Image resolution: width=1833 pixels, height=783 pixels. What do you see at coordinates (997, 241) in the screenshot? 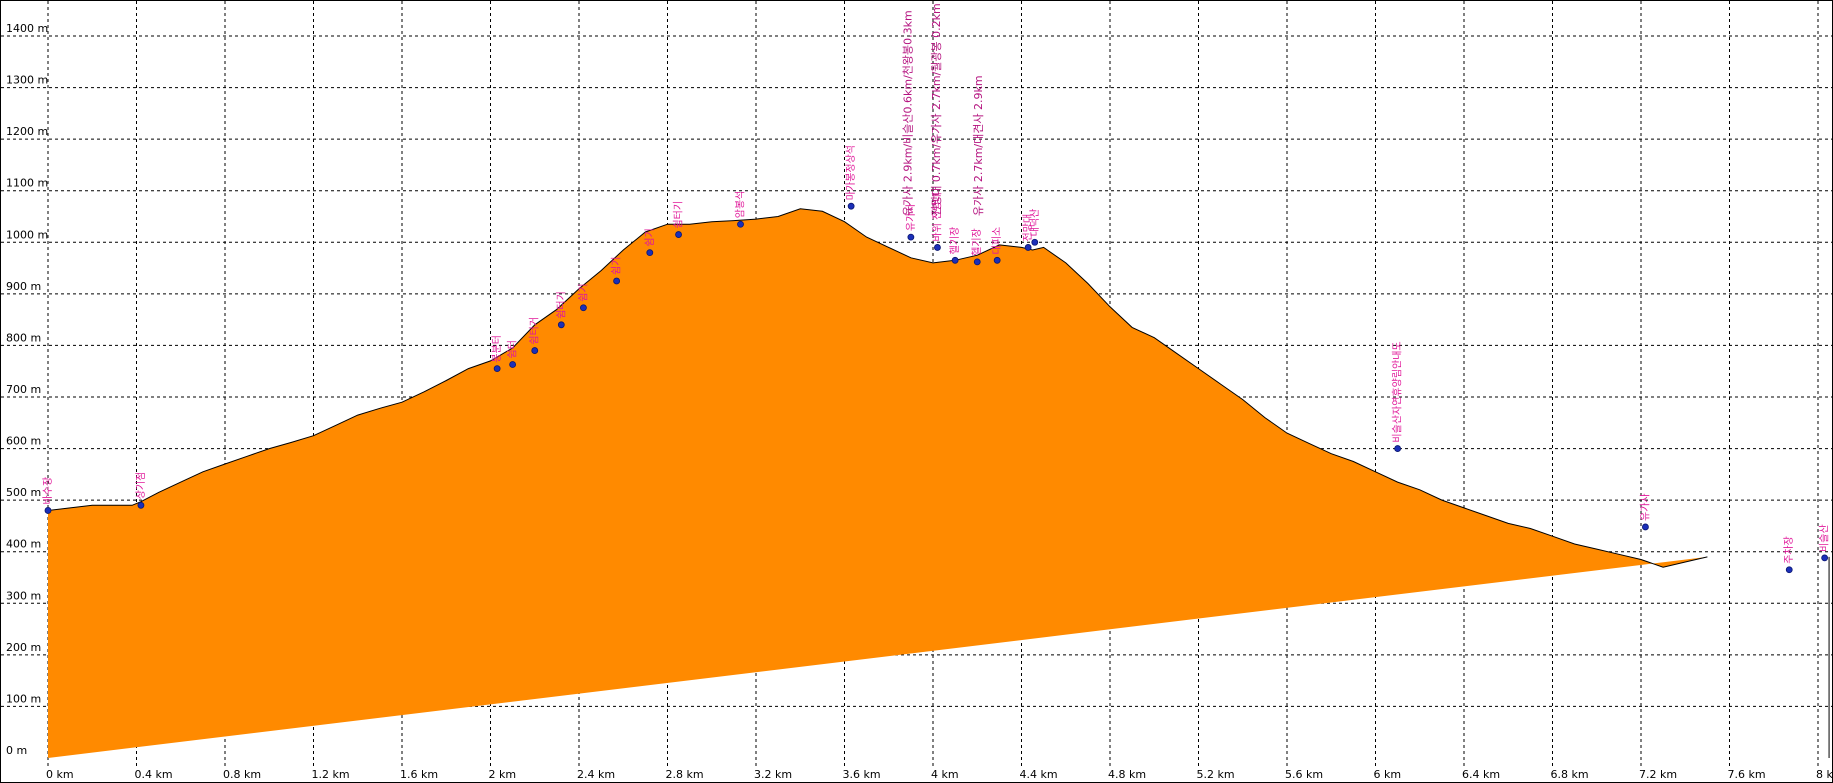
I see `waypoint-label: 대피소` at bounding box center [997, 241].